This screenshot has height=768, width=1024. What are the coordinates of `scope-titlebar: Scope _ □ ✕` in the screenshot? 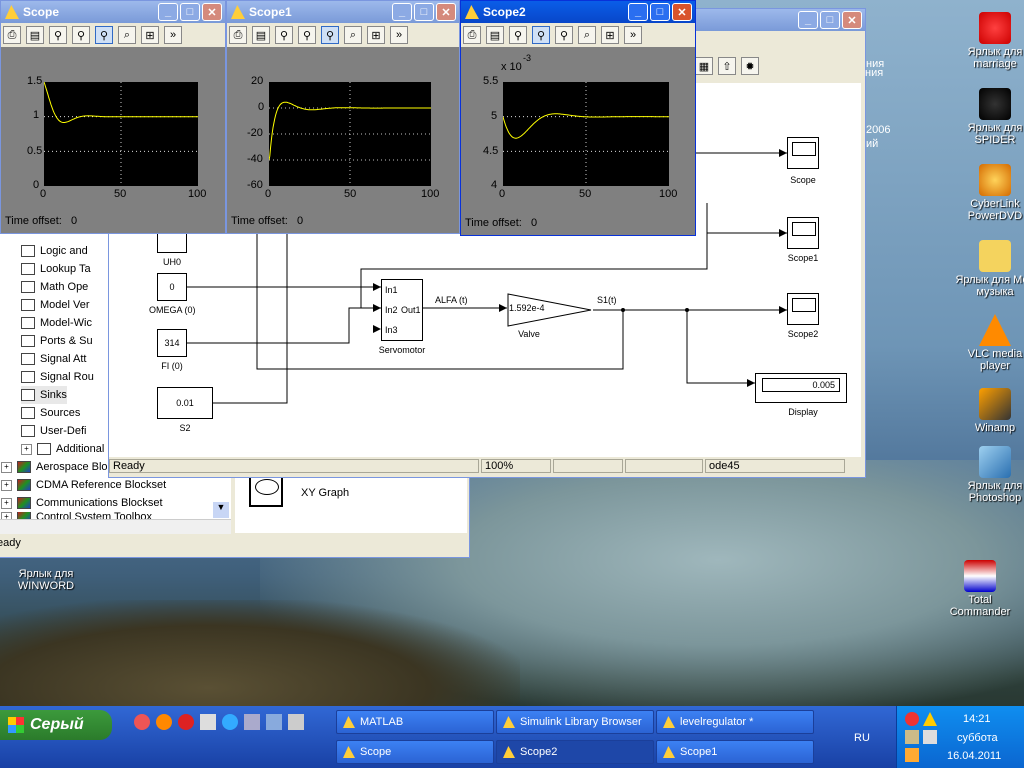 It's located at (113, 12).